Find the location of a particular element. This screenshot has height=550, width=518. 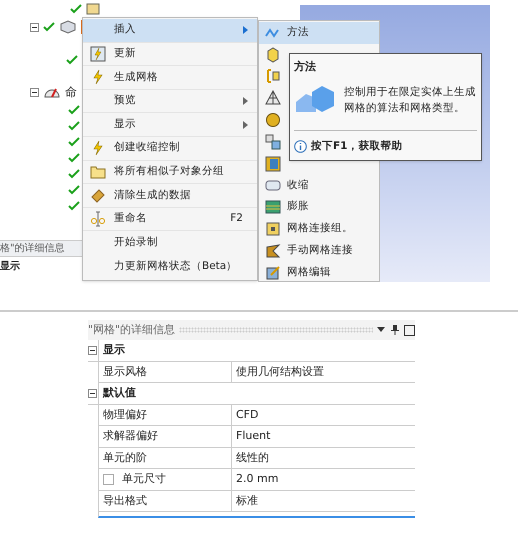

tooltip-description: 控制用于在限定实体上生成网格的算法和网格类型。 is located at coordinates (410, 100).